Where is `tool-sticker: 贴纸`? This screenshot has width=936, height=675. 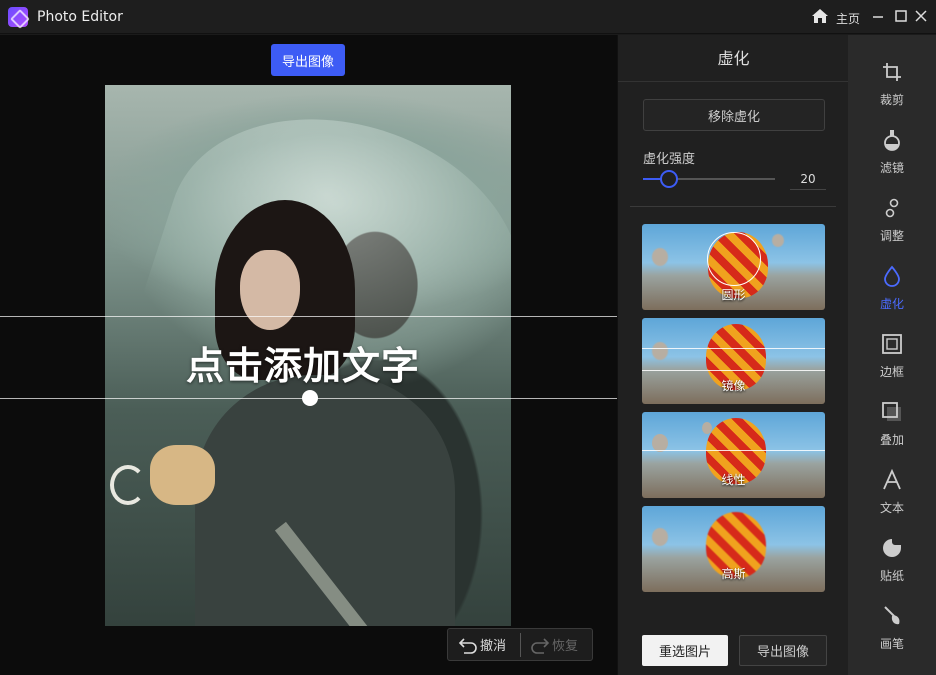
tool-sticker: 贴纸 is located at coordinates (892, 555).